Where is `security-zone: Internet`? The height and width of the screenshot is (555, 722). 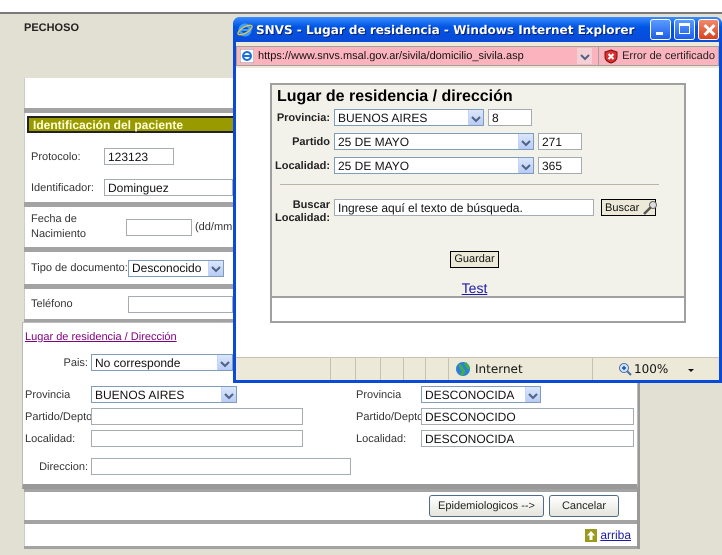 security-zone: Internet is located at coordinates (499, 369).